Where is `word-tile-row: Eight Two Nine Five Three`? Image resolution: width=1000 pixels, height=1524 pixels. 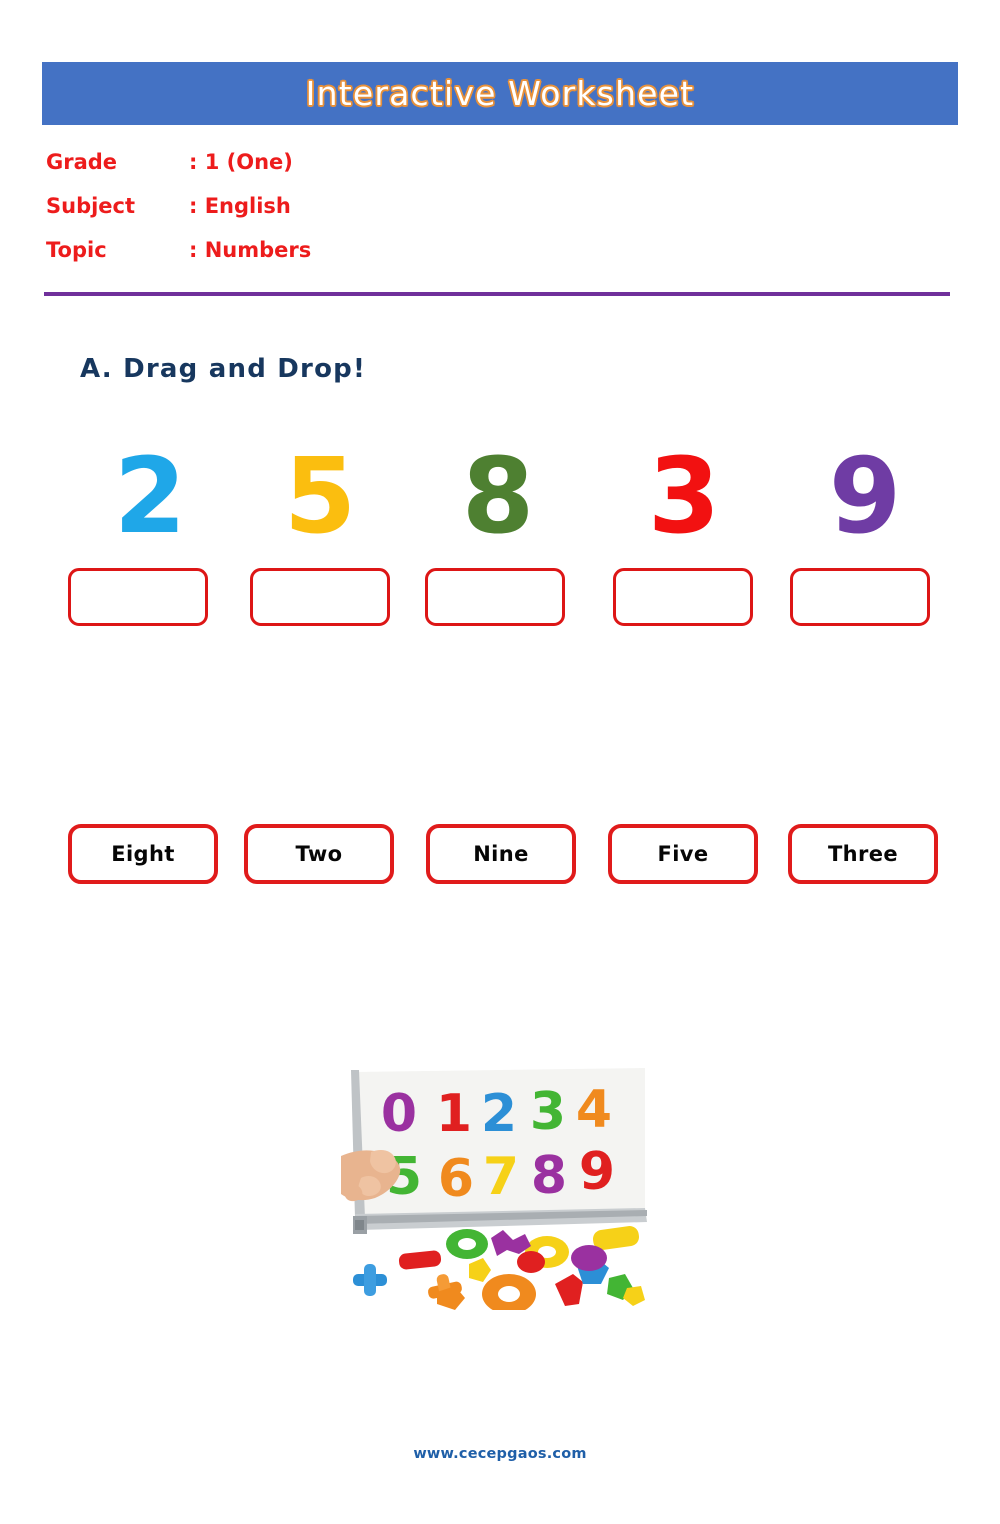
word-tile-row: Eight Two Nine Five Three is located at coordinates (503, 856).